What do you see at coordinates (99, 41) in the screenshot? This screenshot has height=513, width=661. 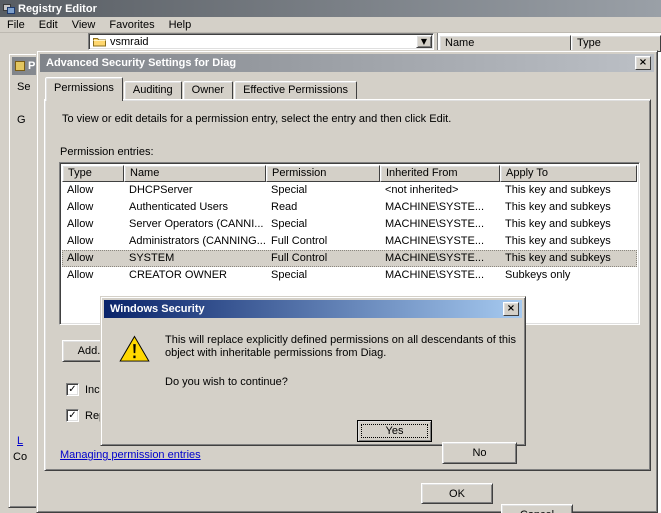 I see `folder-icon` at bounding box center [99, 41].